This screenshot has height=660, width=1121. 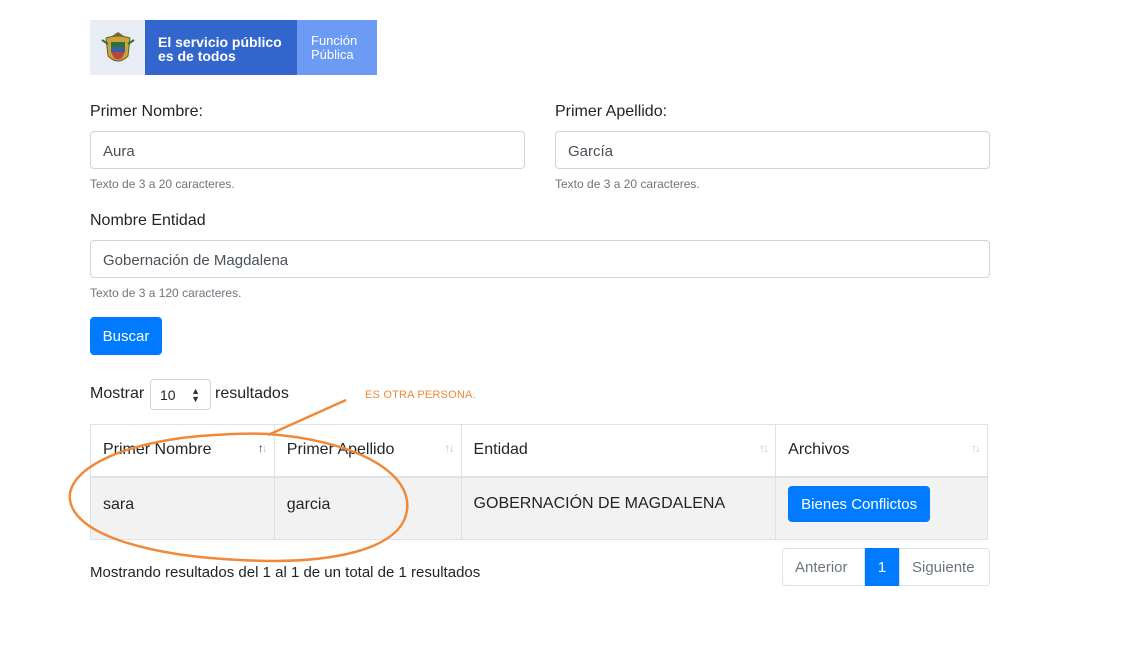 I want to click on annotation-text: ES OTRA PERSONA., so click(x=420, y=395).